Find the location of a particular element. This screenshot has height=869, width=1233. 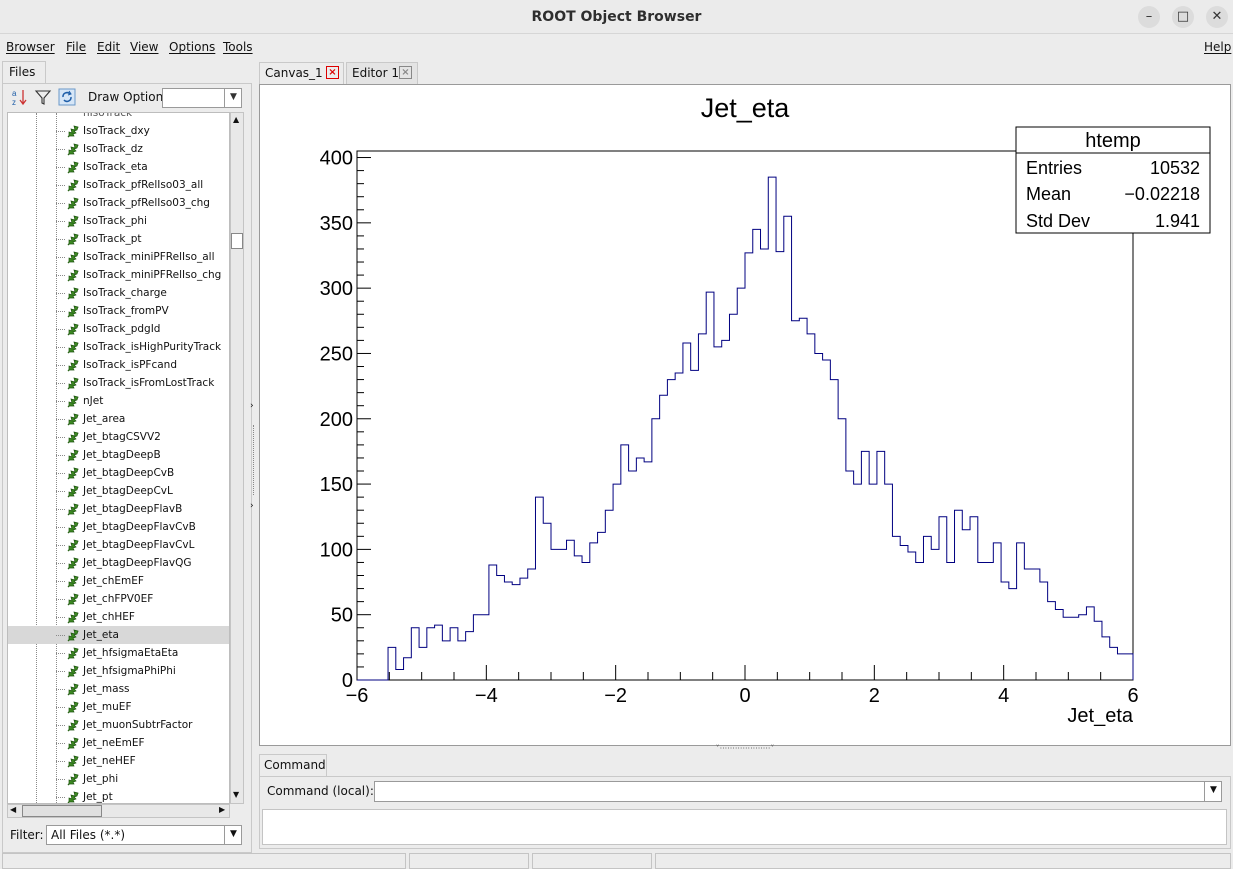

scroll-right-icon: ▶ is located at coordinates (222, 809).